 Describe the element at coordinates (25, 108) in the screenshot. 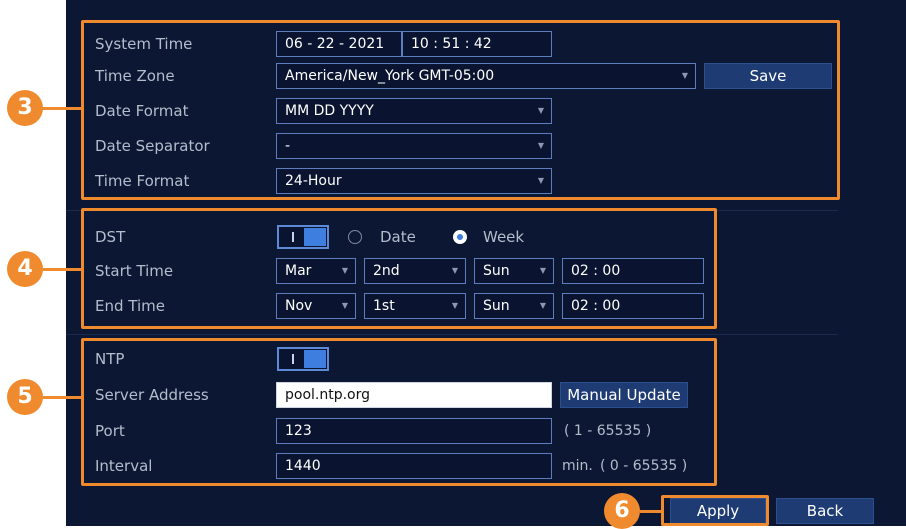

I see `callout-badge-3: 3` at that location.